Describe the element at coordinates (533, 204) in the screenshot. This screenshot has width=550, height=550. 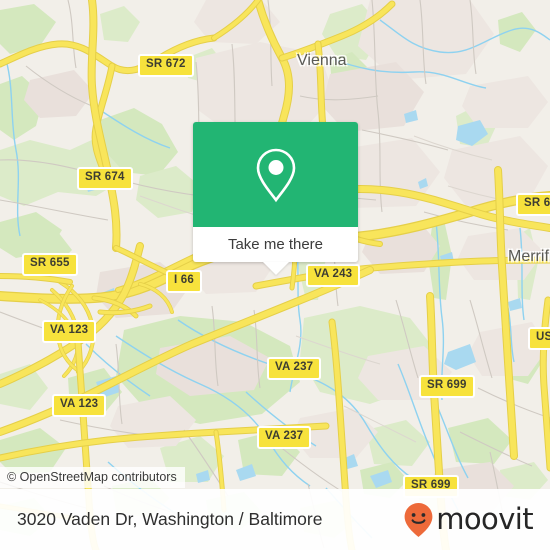
I see `road-shield-sr-650: SR 650` at that location.